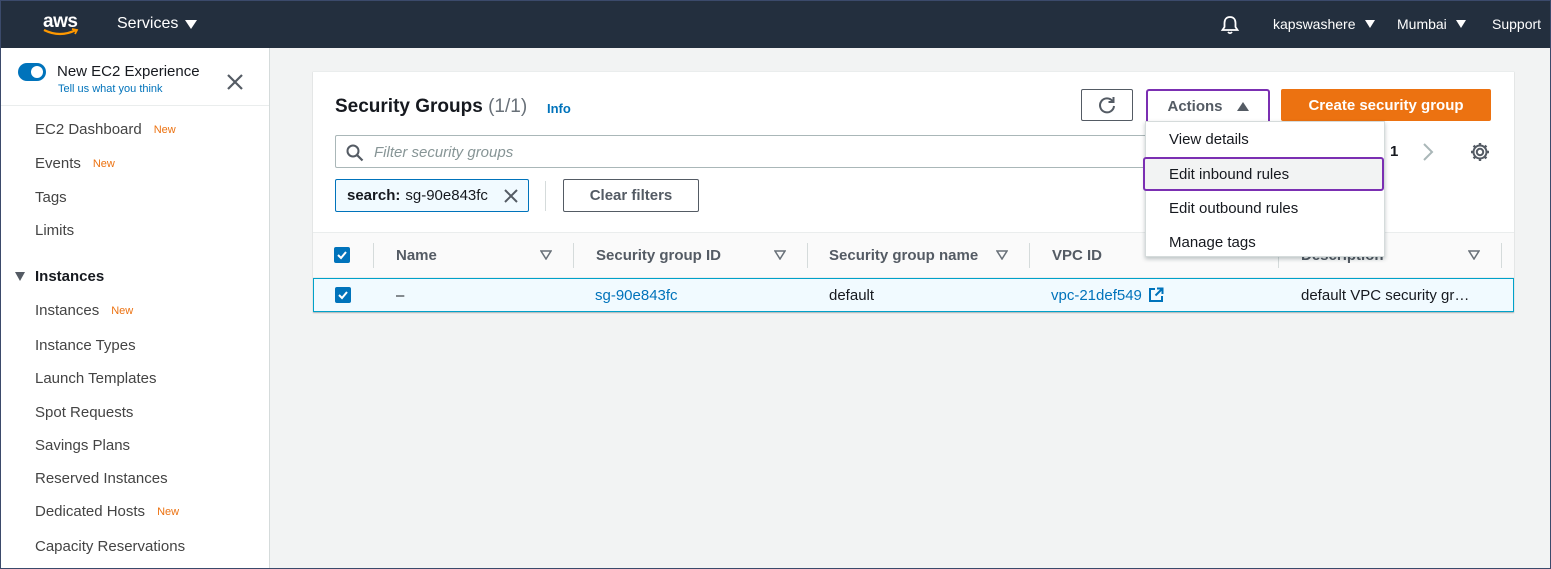 Image resolution: width=1551 pixels, height=569 pixels. What do you see at coordinates (1386, 105) in the screenshot?
I see `create-security-group-button: Create security group` at bounding box center [1386, 105].